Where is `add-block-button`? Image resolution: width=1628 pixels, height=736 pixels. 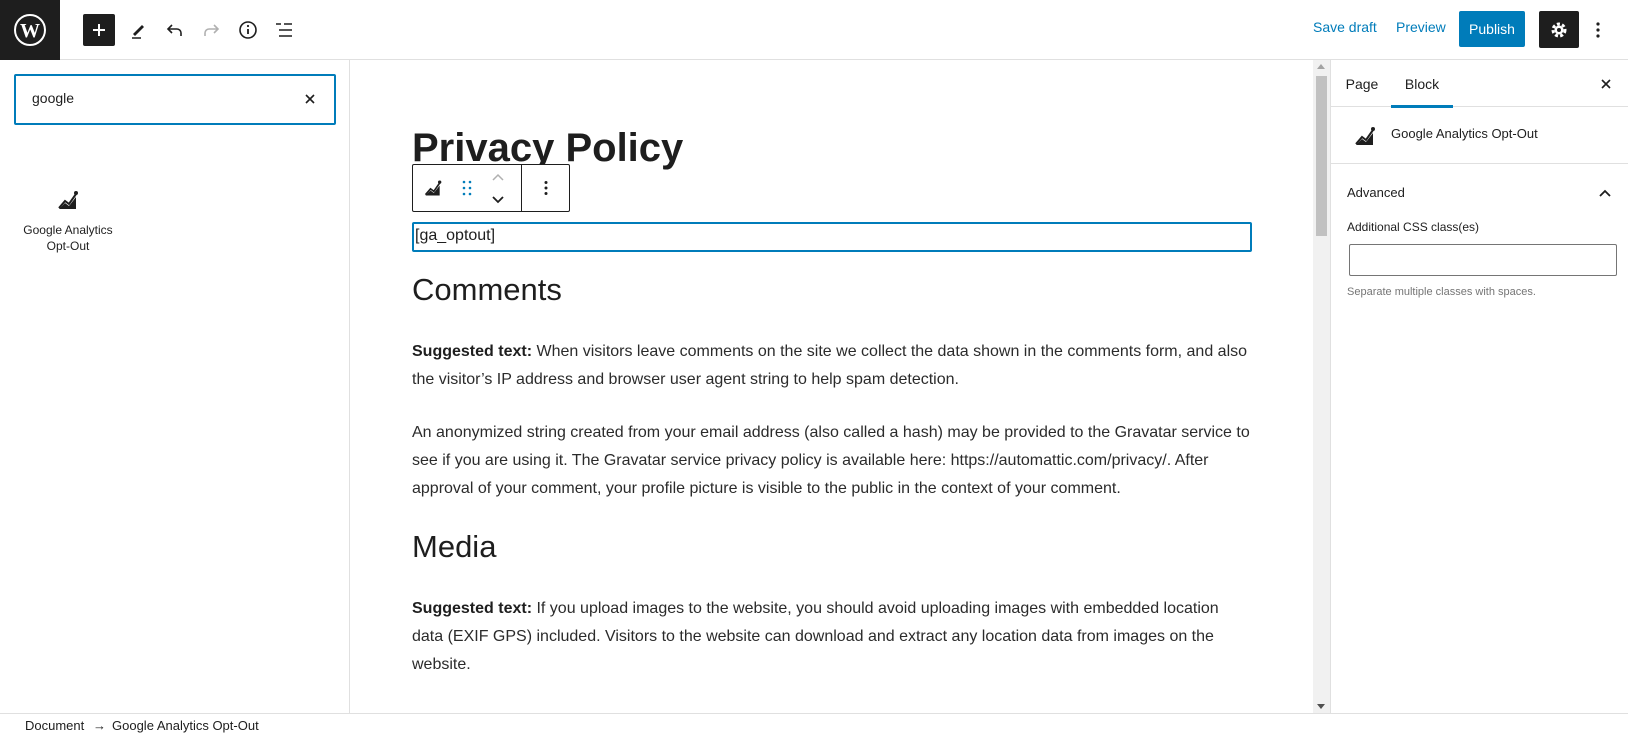 add-block-button is located at coordinates (99, 30).